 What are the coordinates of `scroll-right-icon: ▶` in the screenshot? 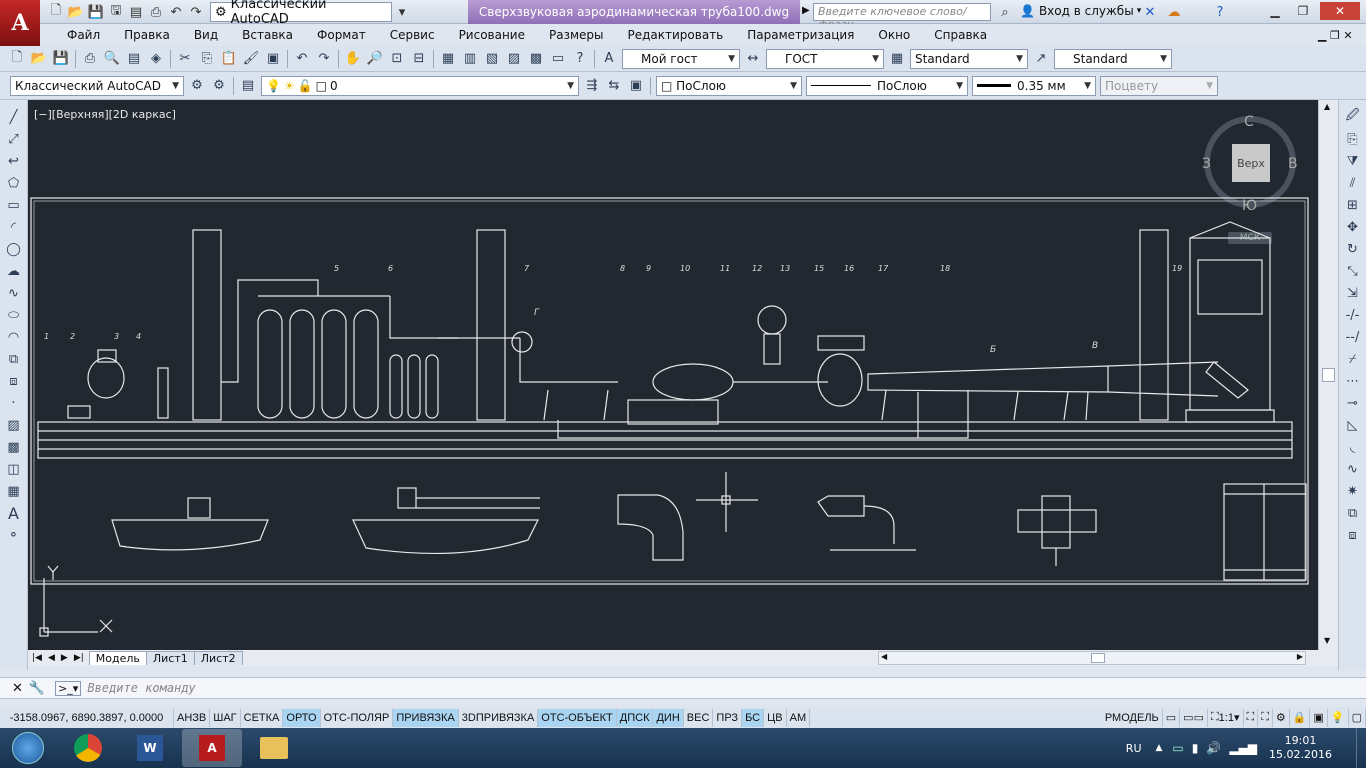 It's located at (1300, 656).